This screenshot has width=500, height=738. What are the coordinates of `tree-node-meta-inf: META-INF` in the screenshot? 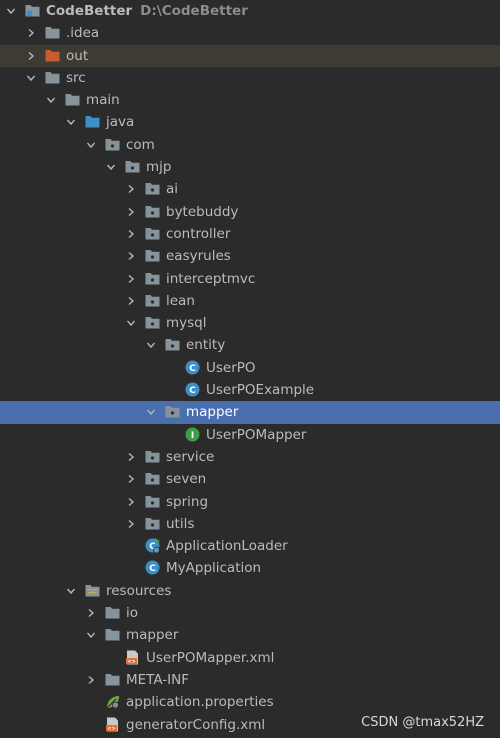 It's located at (250, 680).